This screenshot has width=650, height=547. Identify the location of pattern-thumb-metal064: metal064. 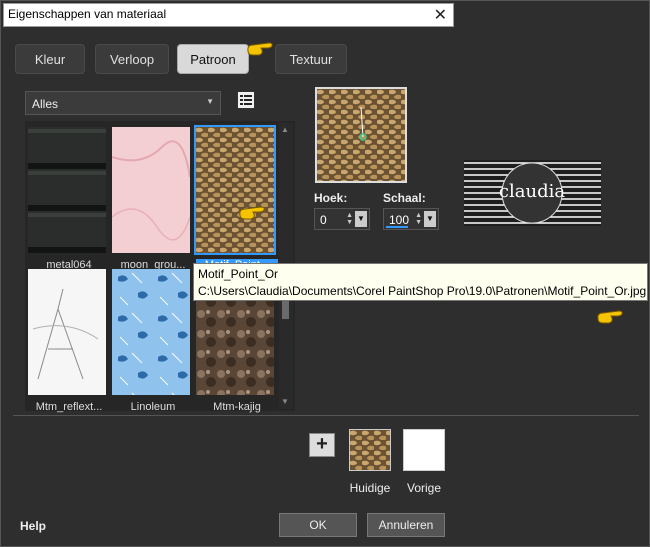
(67, 199).